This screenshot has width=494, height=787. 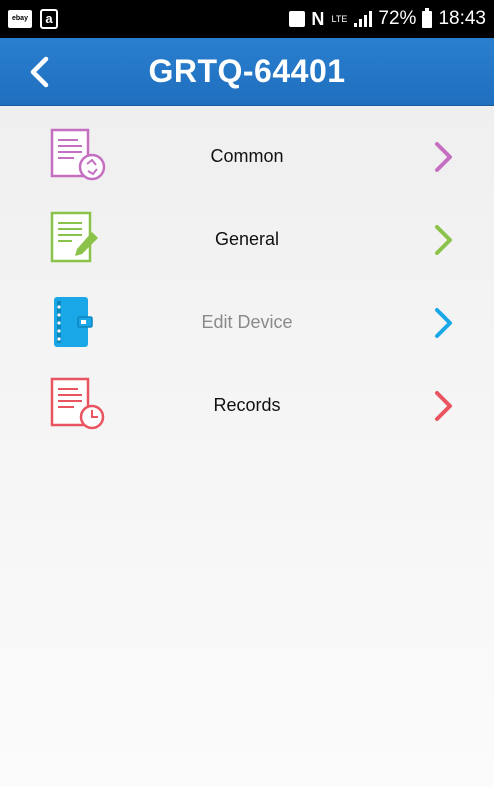 I want to click on app-header: GRTQ-64401, so click(x=247, y=72).